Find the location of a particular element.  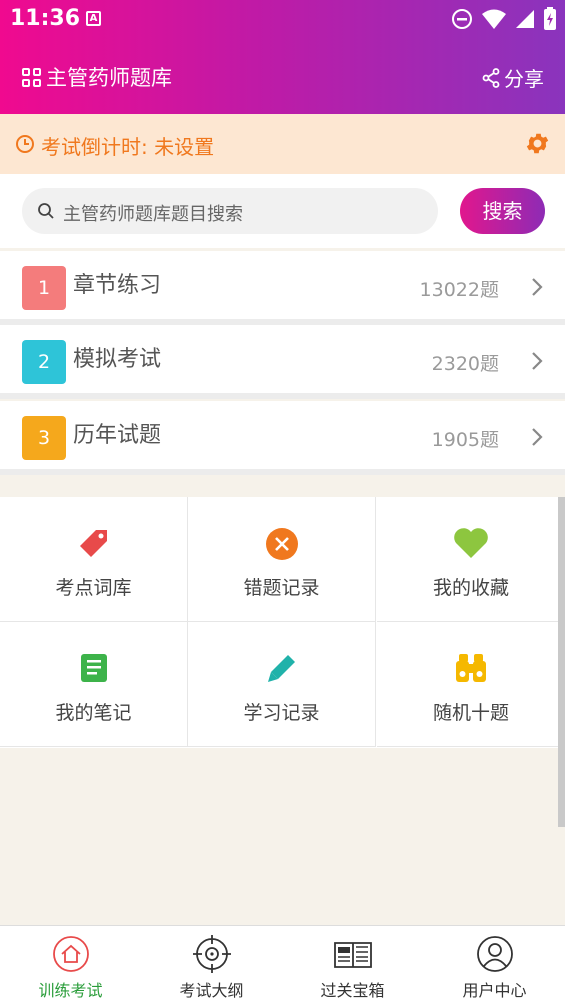

status-time: 11:36 is located at coordinates (45, 18).